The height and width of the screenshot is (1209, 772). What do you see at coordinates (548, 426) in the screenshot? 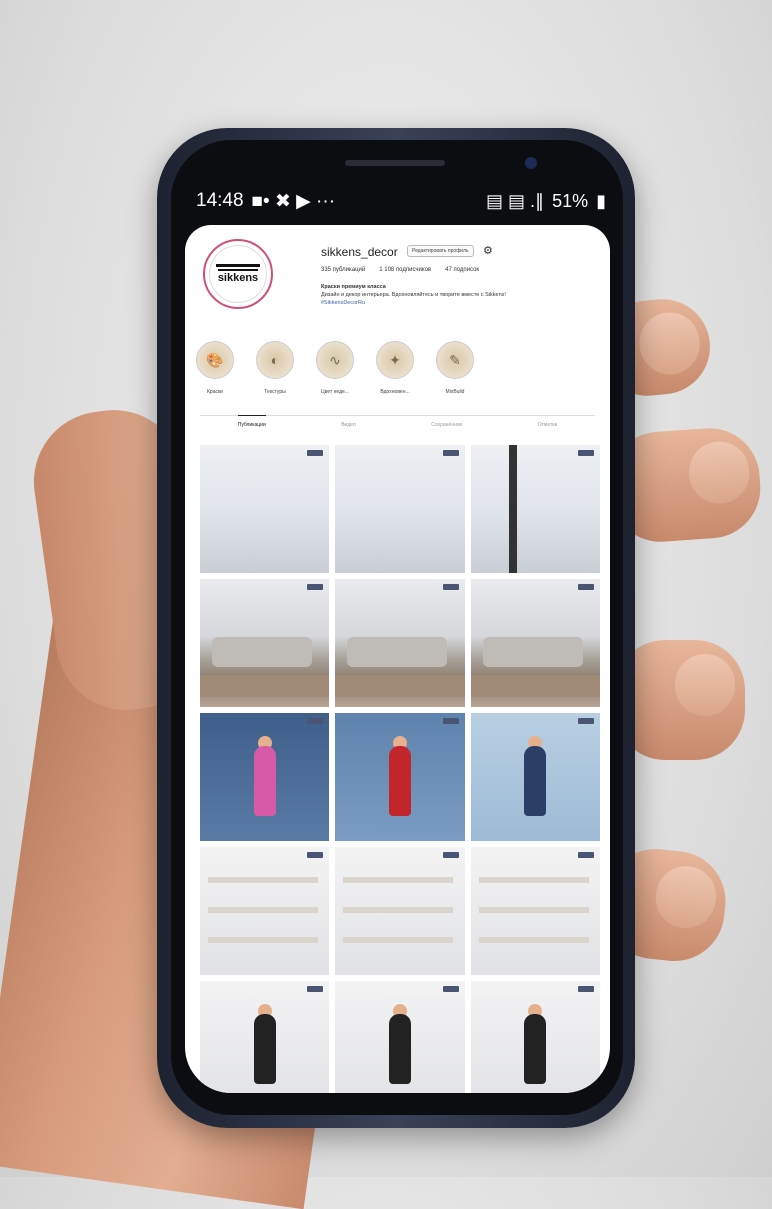
I see `tab-tagged: Отметки` at bounding box center [548, 426].